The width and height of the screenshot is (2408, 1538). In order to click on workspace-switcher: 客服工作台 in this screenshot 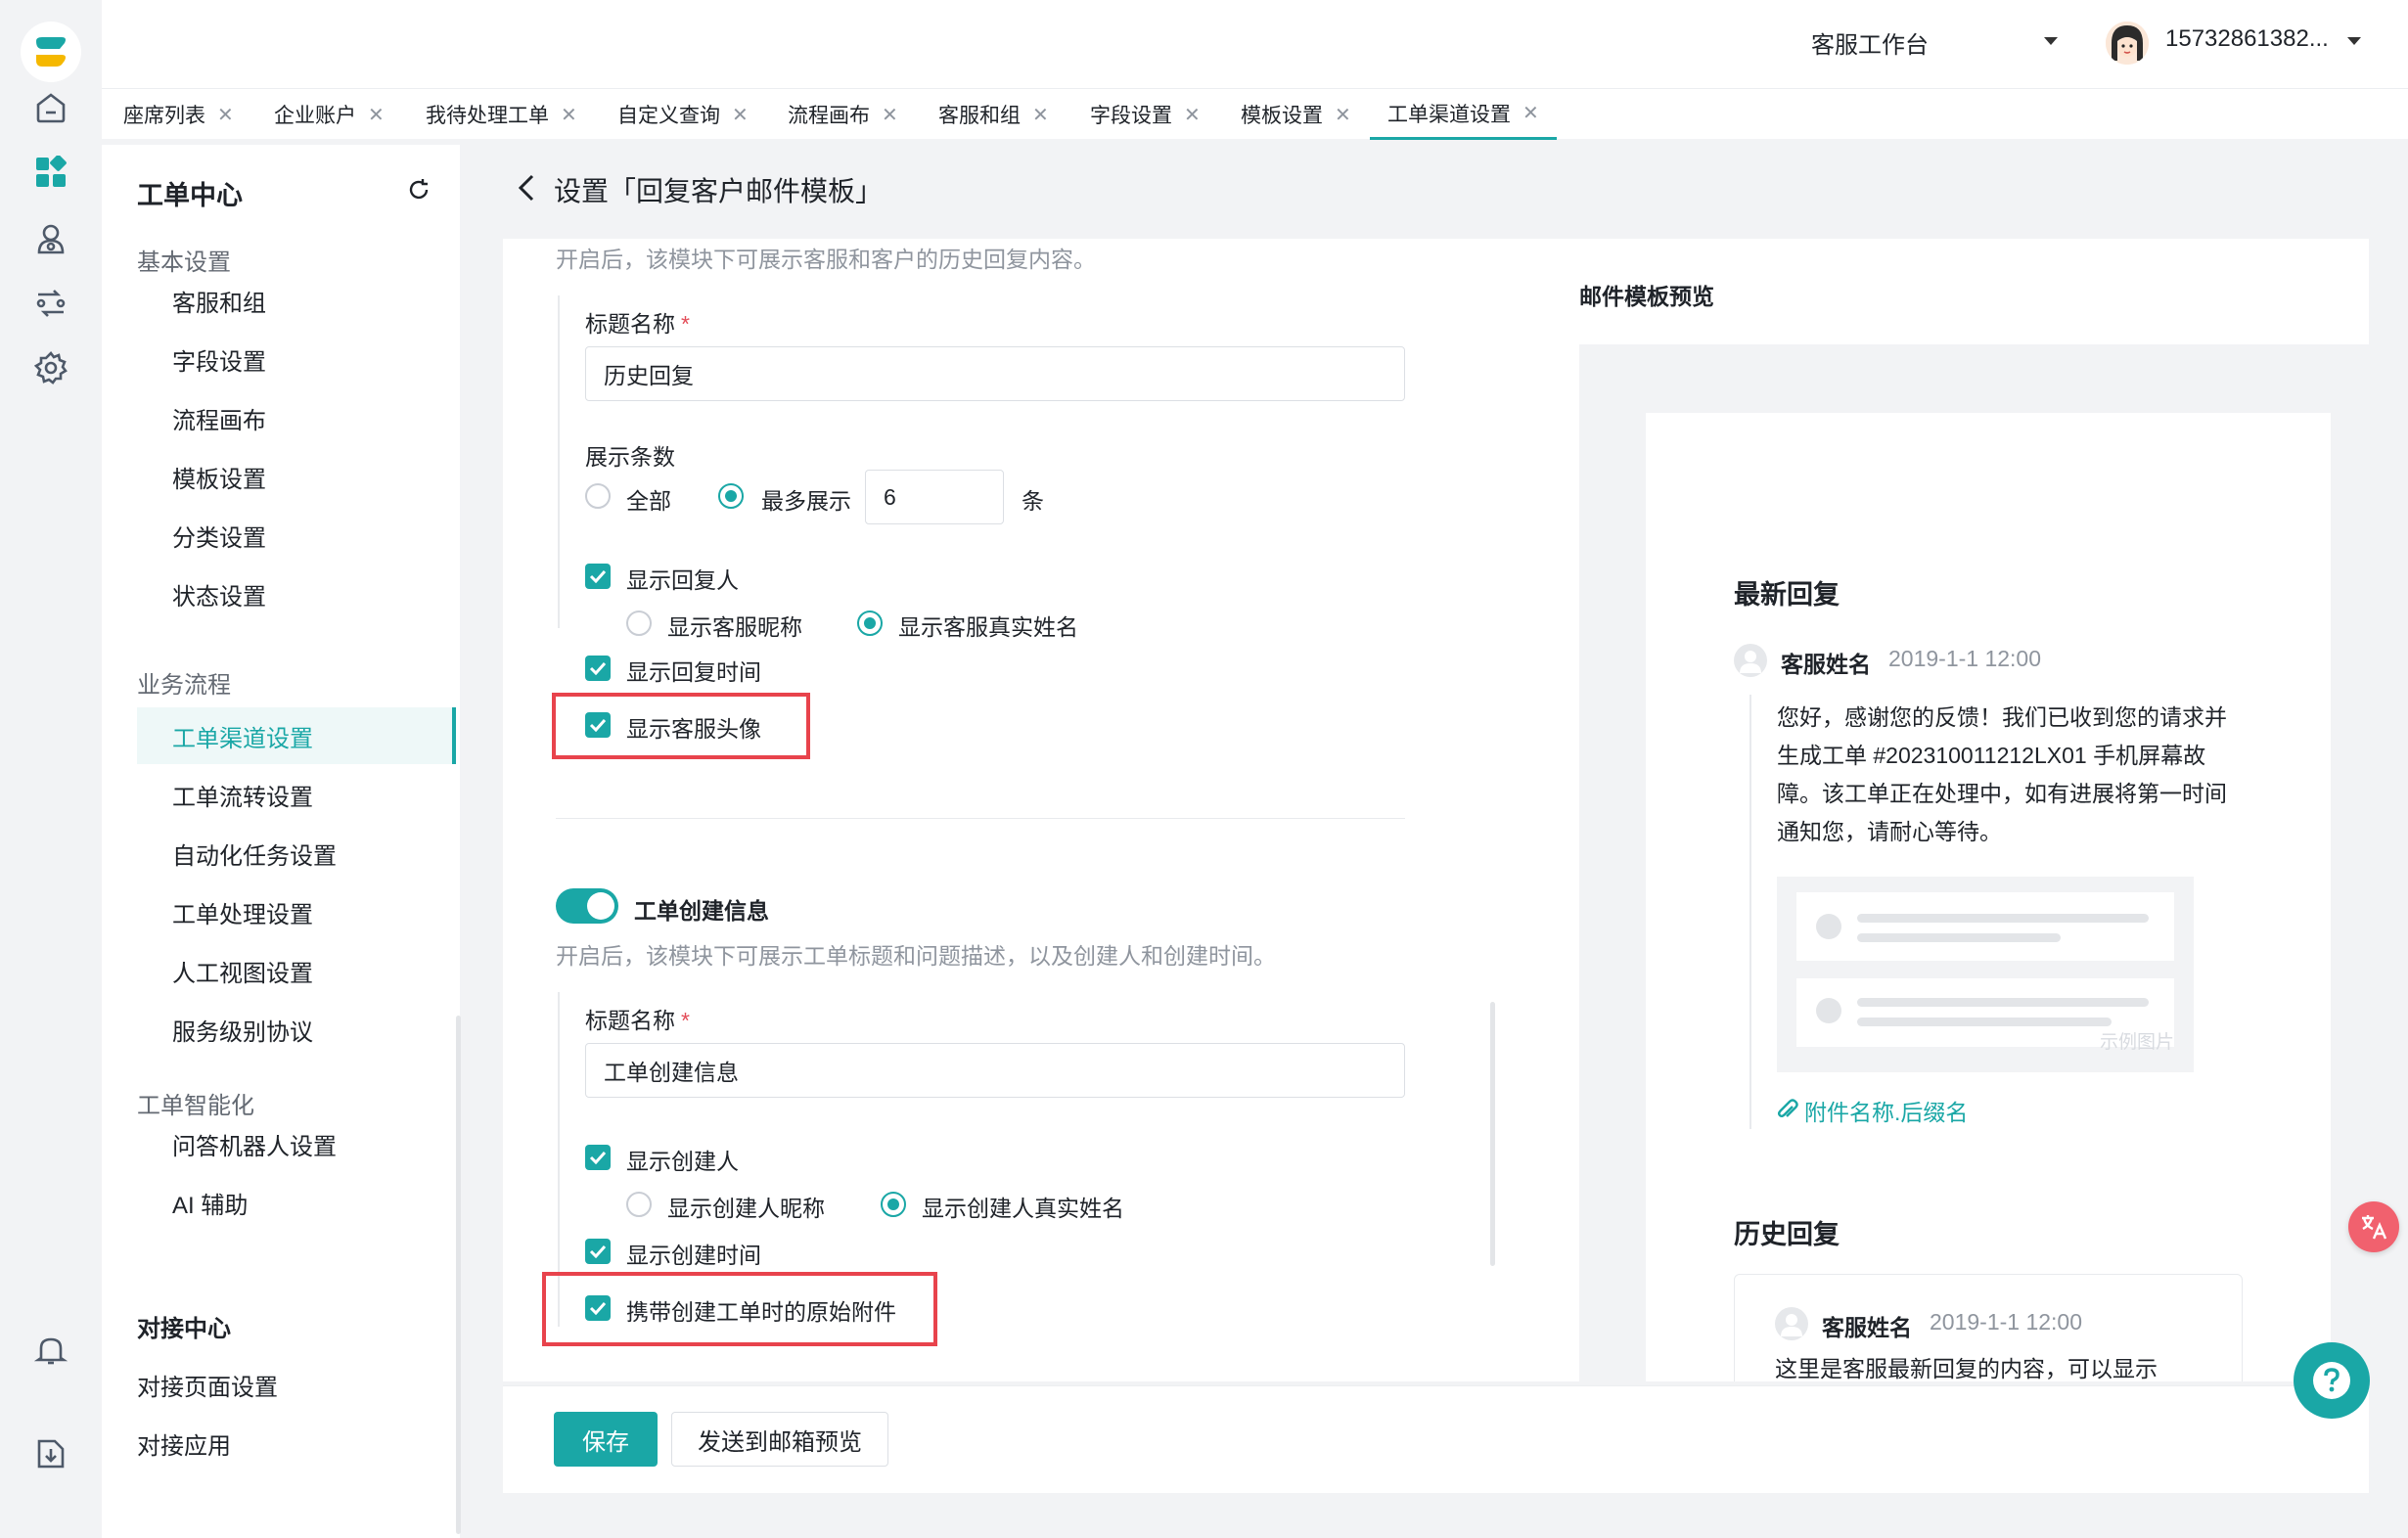, I will do `click(1870, 42)`.